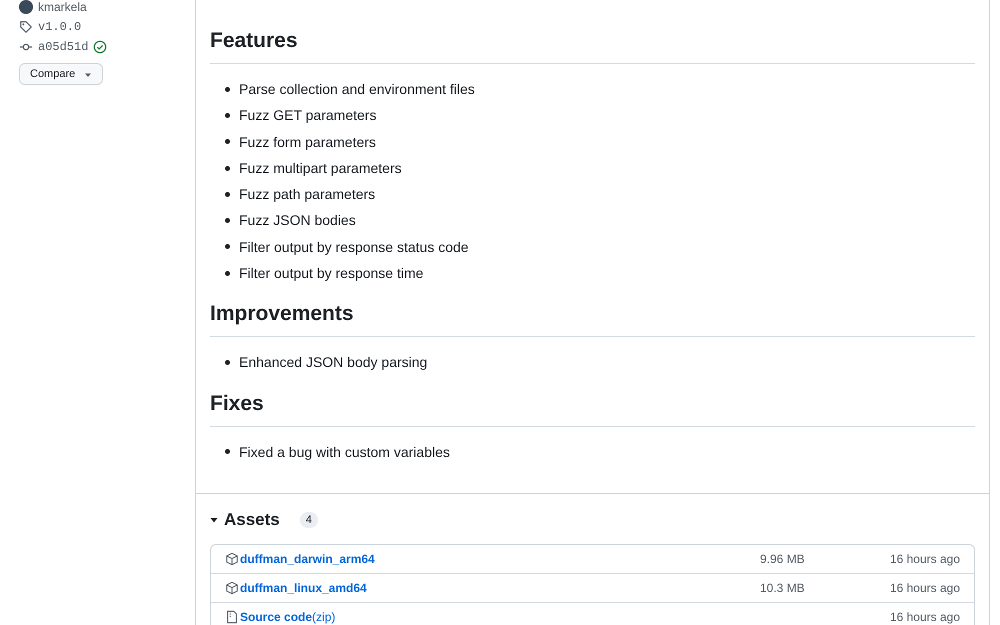 The height and width of the screenshot is (625, 1000). What do you see at coordinates (592, 46) in the screenshot?
I see `section-heading: Features` at bounding box center [592, 46].